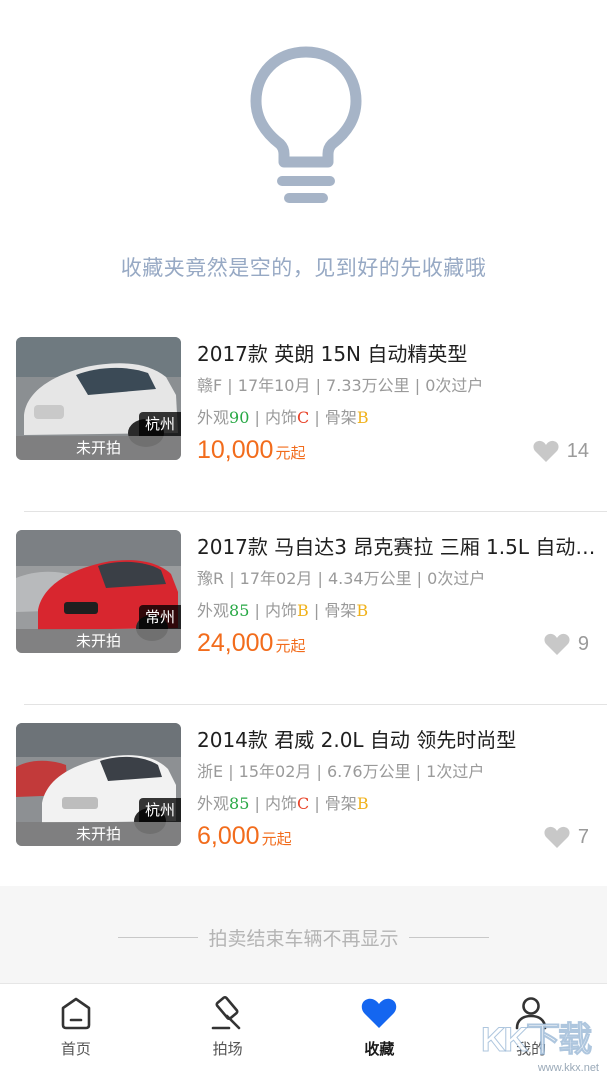 This screenshot has width=607, height=1080. Describe the element at coordinates (380, 1032) in the screenshot. I see `tab-favorites: 收藏` at that location.